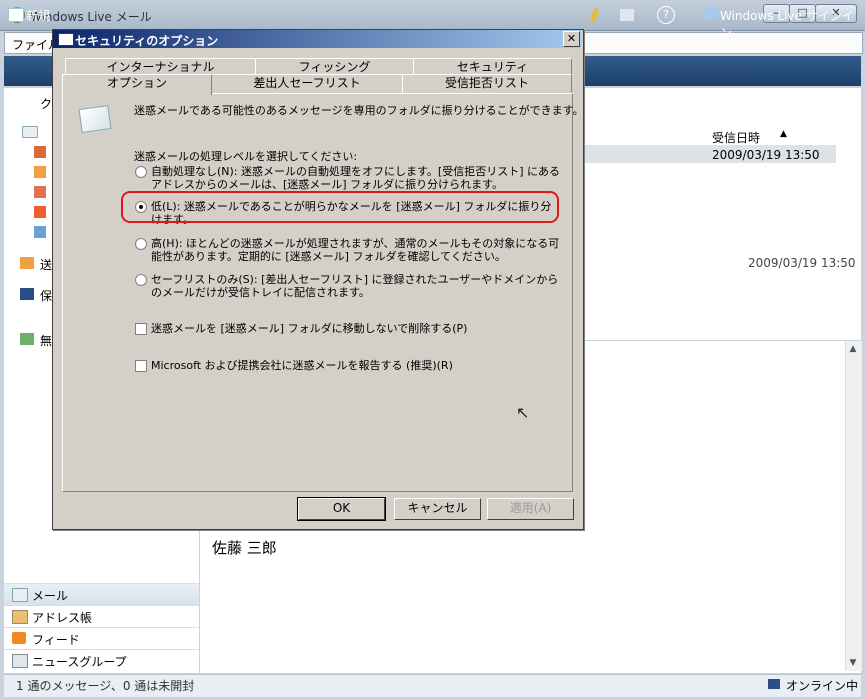  What do you see at coordinates (50, 596) in the screenshot?
I see `nav-label: メール` at bounding box center [50, 596].